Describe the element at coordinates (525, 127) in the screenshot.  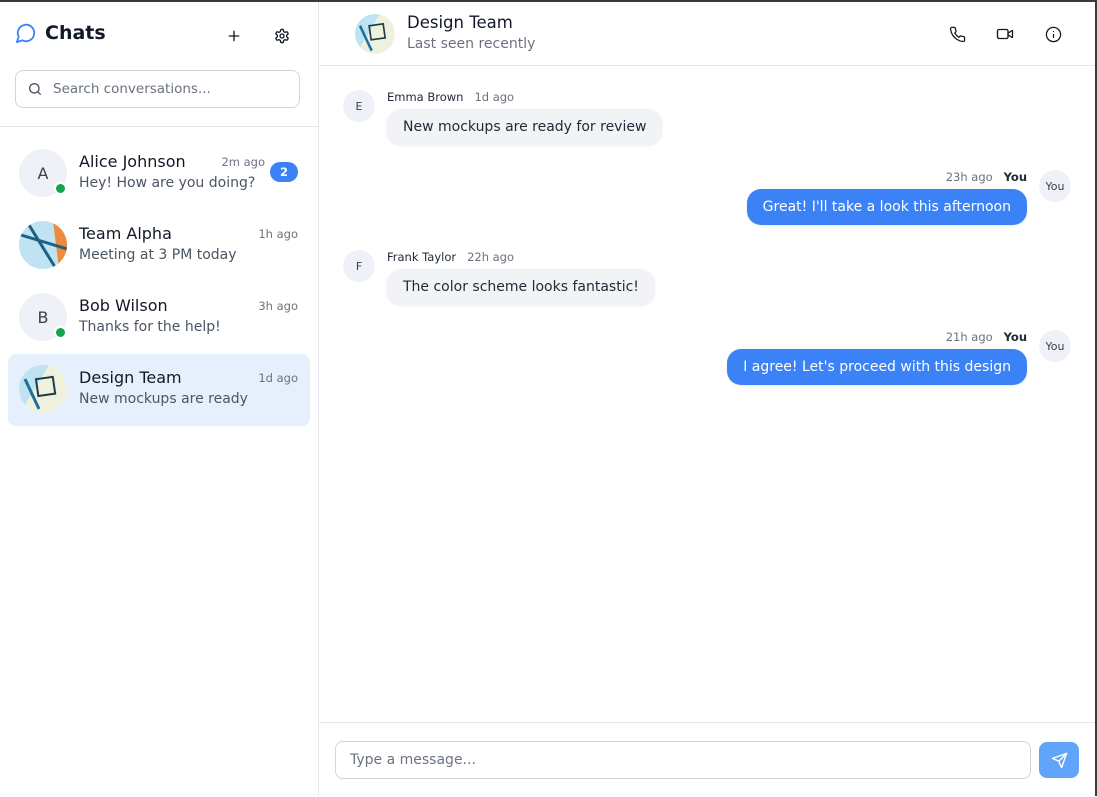
I see `message-bubble: New mockups are ready for review` at that location.